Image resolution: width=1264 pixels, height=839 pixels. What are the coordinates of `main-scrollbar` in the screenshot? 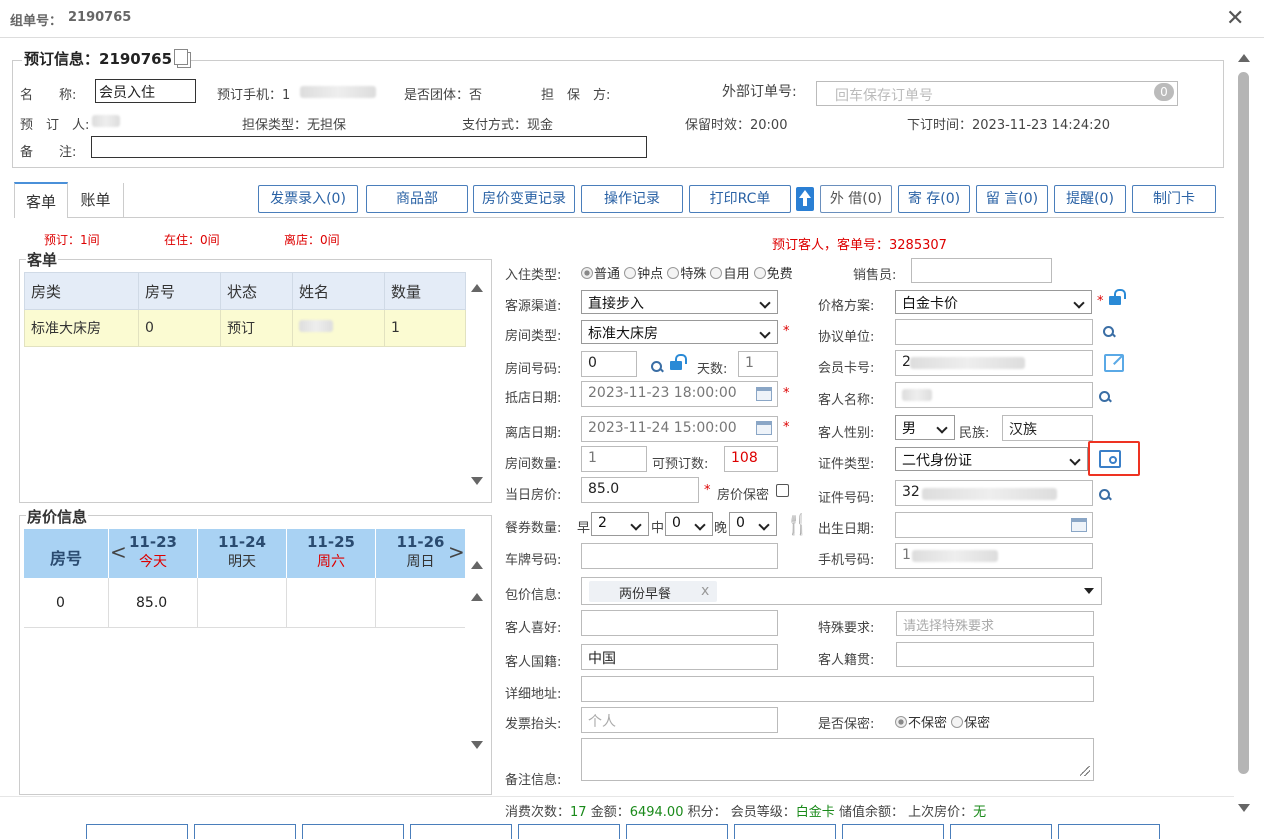 It's located at (1244, 432).